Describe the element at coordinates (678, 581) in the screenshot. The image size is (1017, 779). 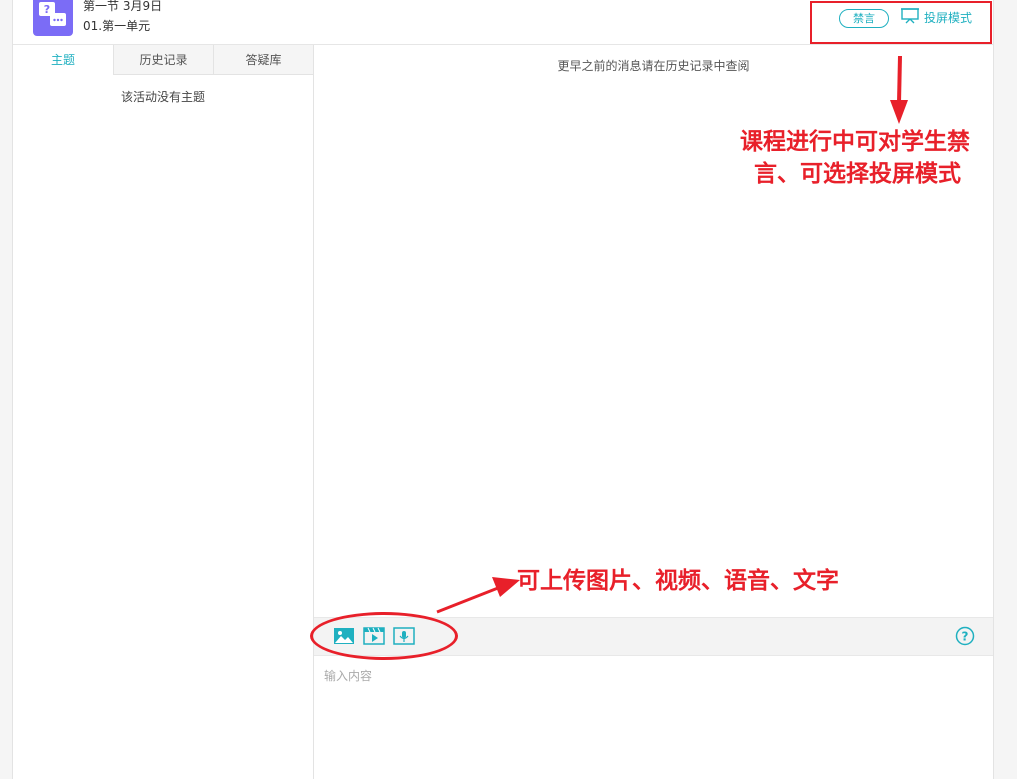
I see `annotation-bottom: 可上传图片、视频、语音、文字` at that location.